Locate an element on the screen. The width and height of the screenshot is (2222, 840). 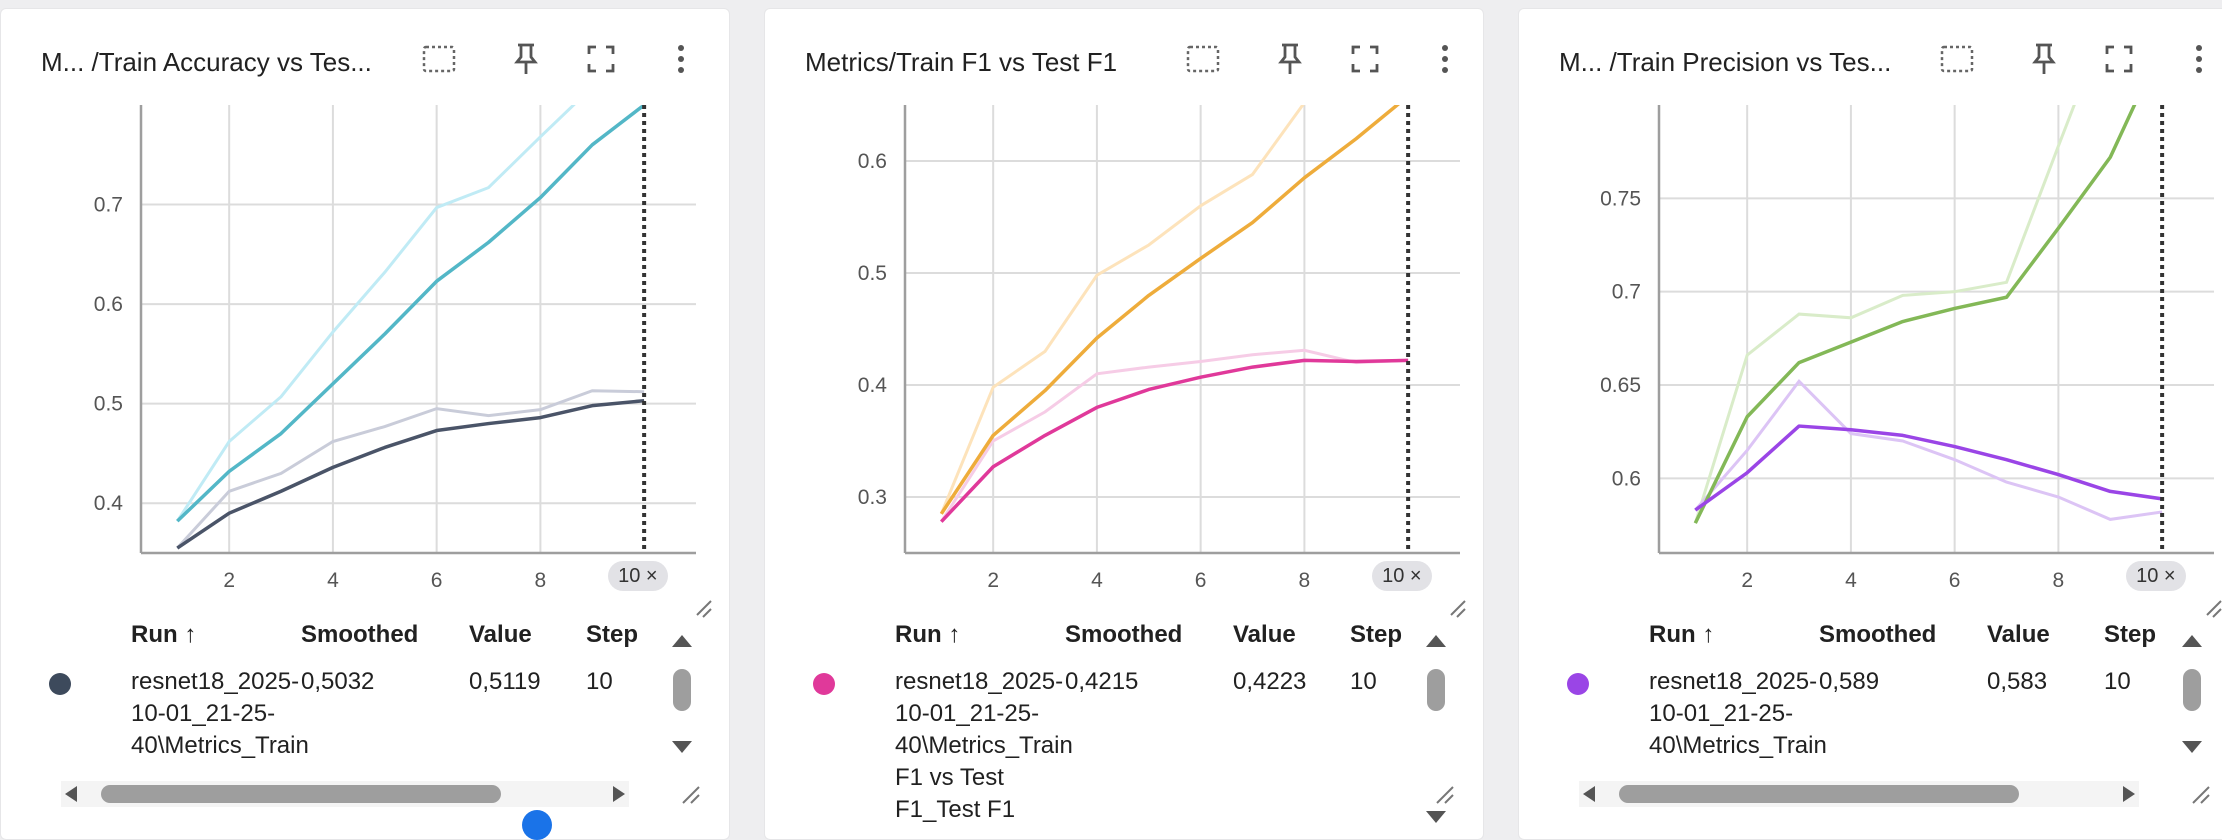
y-tick-label: 0.65 is located at coordinates (1620, 385).